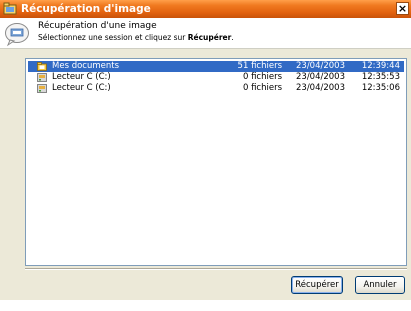 The width and height of the screenshot is (411, 311). I want to click on documents-folder-icon, so click(42, 66).